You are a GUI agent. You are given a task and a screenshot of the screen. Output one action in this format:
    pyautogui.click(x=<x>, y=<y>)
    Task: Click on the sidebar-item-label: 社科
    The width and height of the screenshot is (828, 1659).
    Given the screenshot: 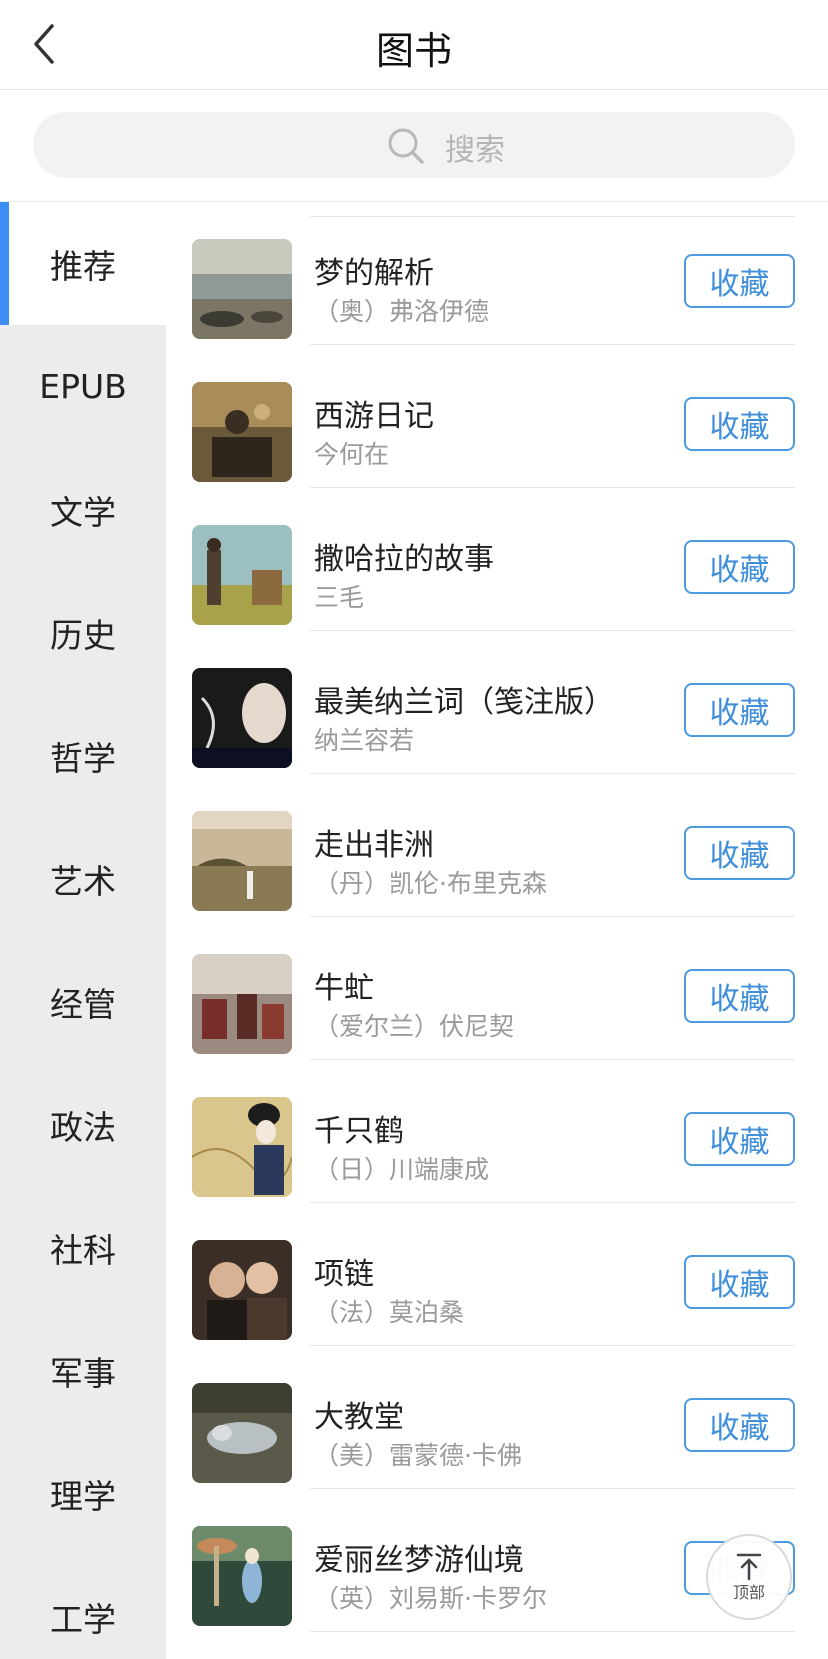 What is the action you would take?
    pyautogui.click(x=83, y=1250)
    